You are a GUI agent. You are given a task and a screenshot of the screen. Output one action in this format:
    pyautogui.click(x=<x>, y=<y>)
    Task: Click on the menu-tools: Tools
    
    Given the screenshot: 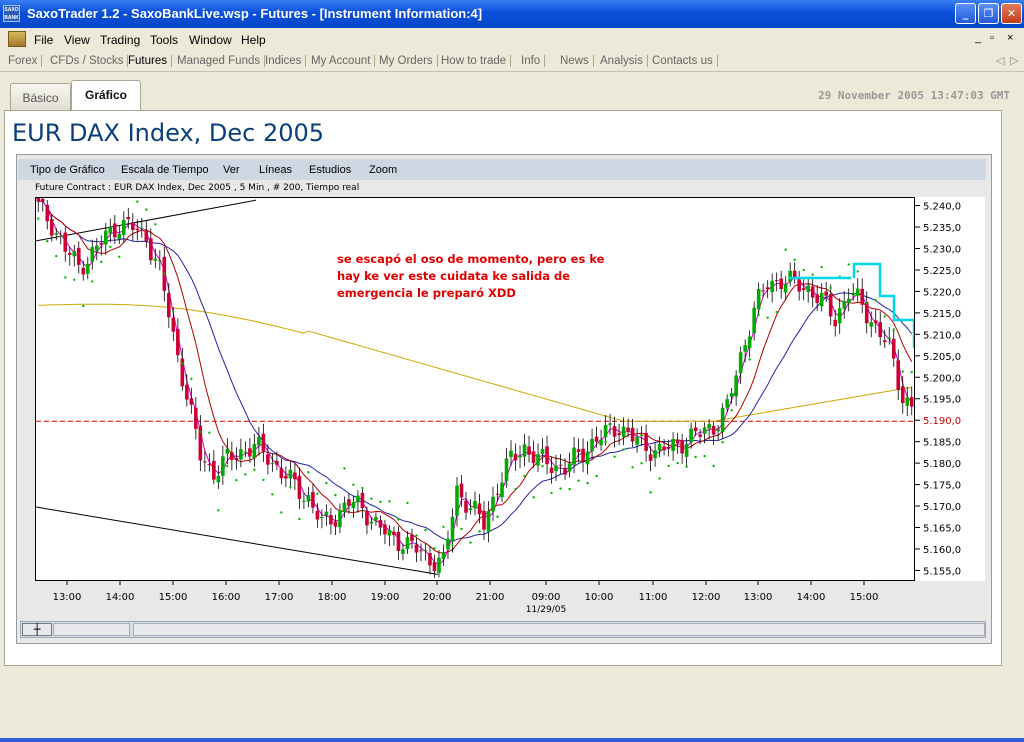 What is the action you would take?
    pyautogui.click(x=164, y=40)
    